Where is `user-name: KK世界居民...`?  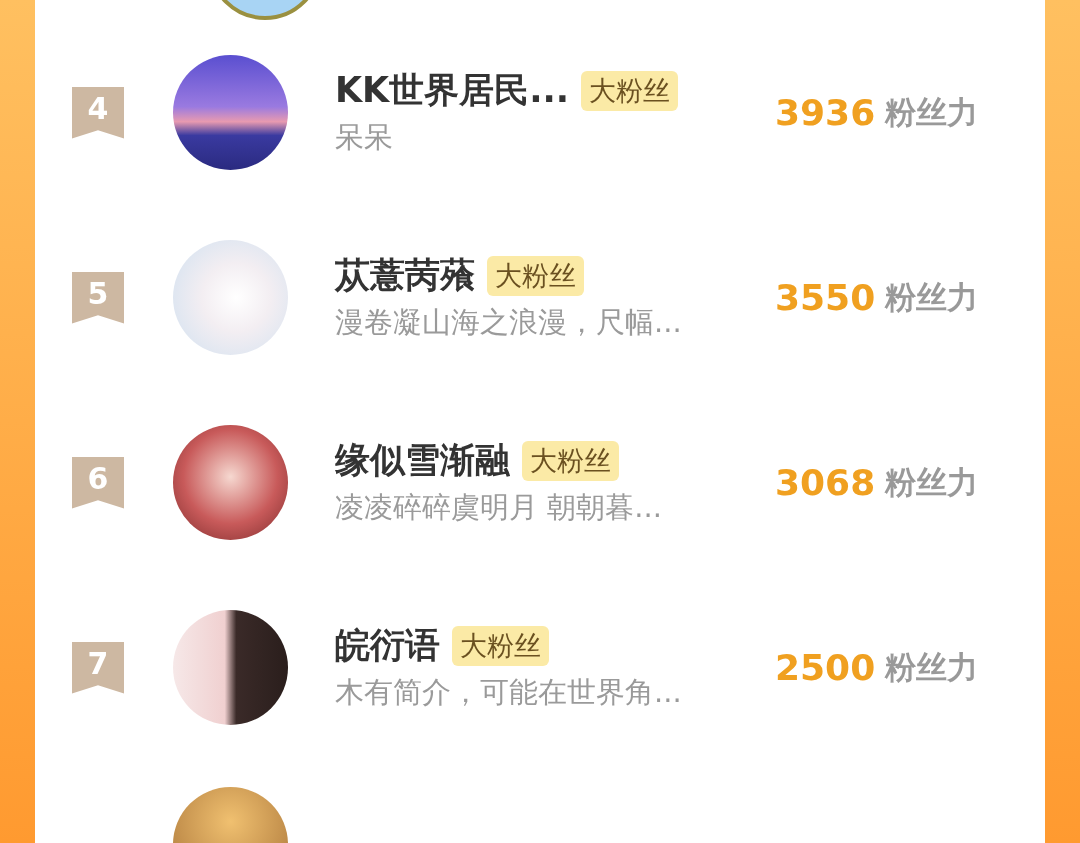 user-name: KK世界居民... is located at coordinates (452, 90).